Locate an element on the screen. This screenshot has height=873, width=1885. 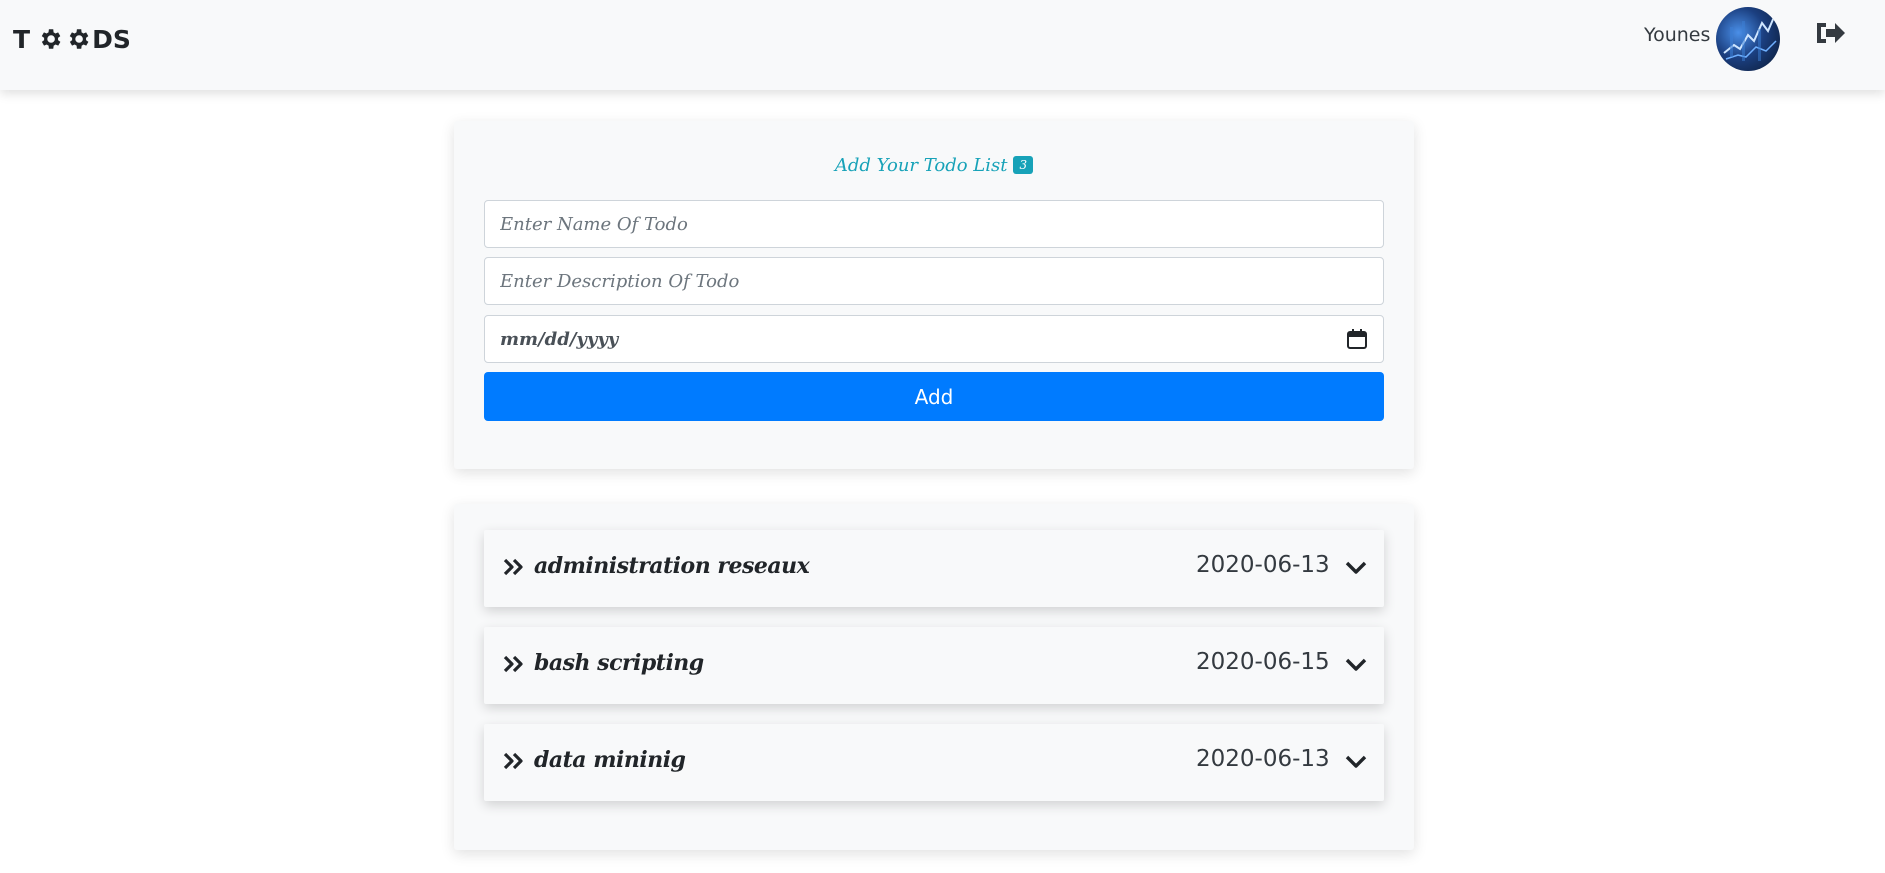
list-item: administration reseaux 2020-06-13 is located at coordinates (934, 568).